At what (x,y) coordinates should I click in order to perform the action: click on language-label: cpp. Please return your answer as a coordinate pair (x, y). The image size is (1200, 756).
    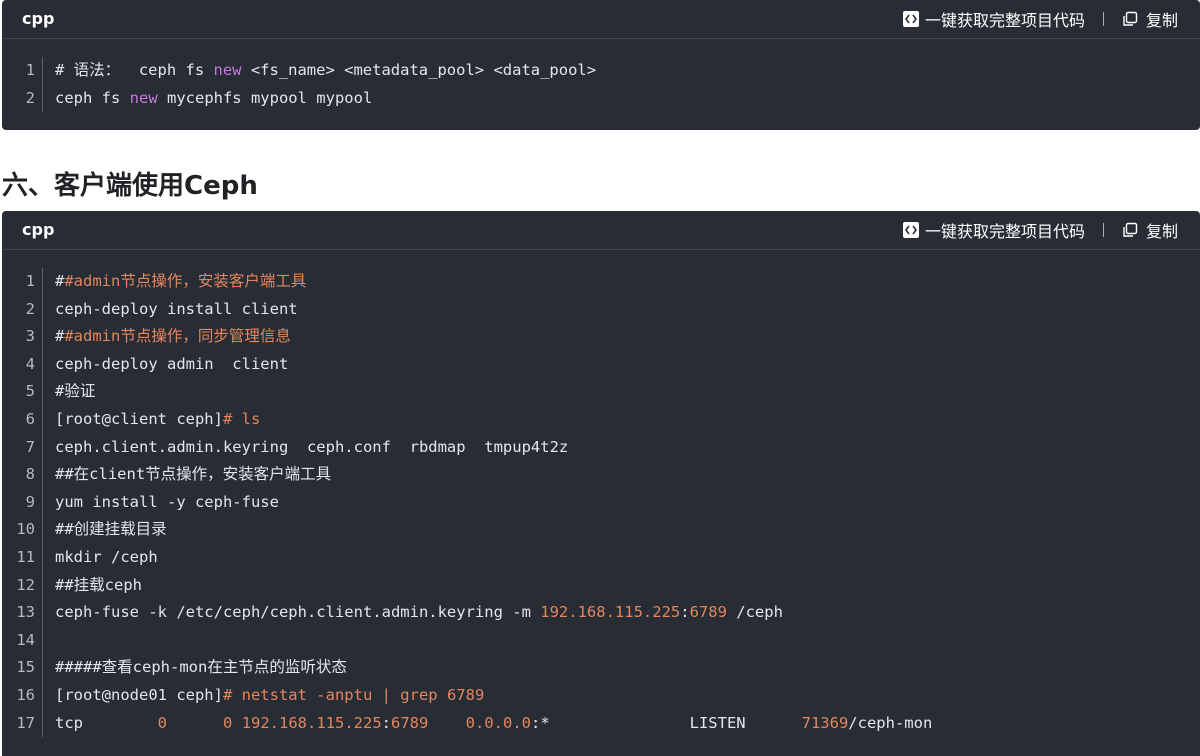
    Looking at the image, I should click on (38, 18).